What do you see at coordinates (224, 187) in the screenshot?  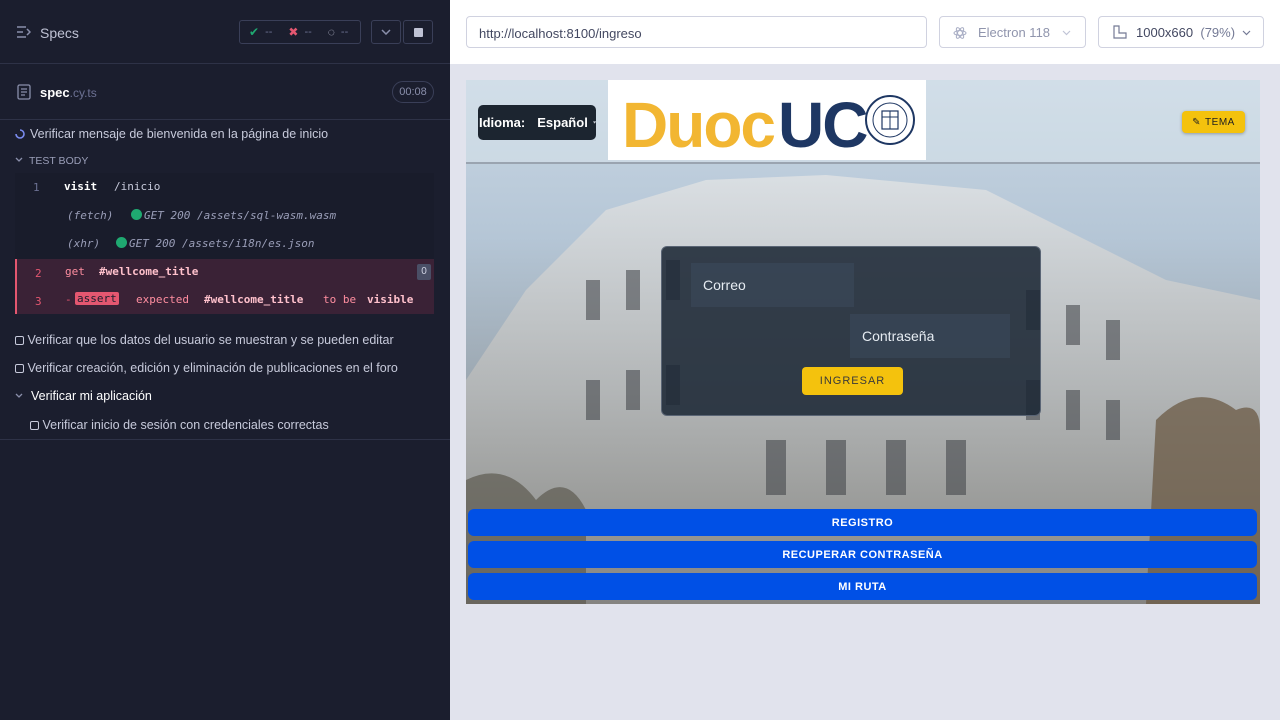 I see `command-row-visit: 1 visit /inicio` at bounding box center [224, 187].